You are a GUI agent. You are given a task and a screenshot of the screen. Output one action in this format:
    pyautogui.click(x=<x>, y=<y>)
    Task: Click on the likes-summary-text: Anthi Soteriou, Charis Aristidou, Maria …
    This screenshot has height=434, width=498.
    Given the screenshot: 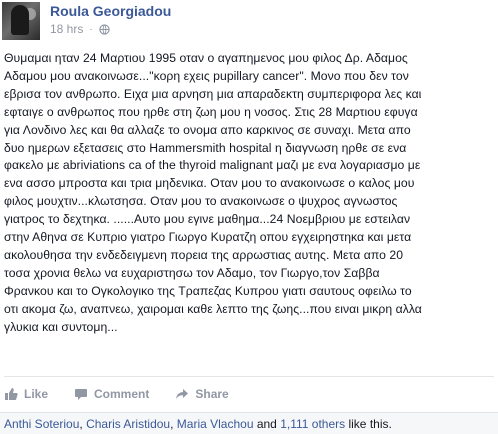 What is the action you would take?
    pyautogui.click(x=198, y=424)
    